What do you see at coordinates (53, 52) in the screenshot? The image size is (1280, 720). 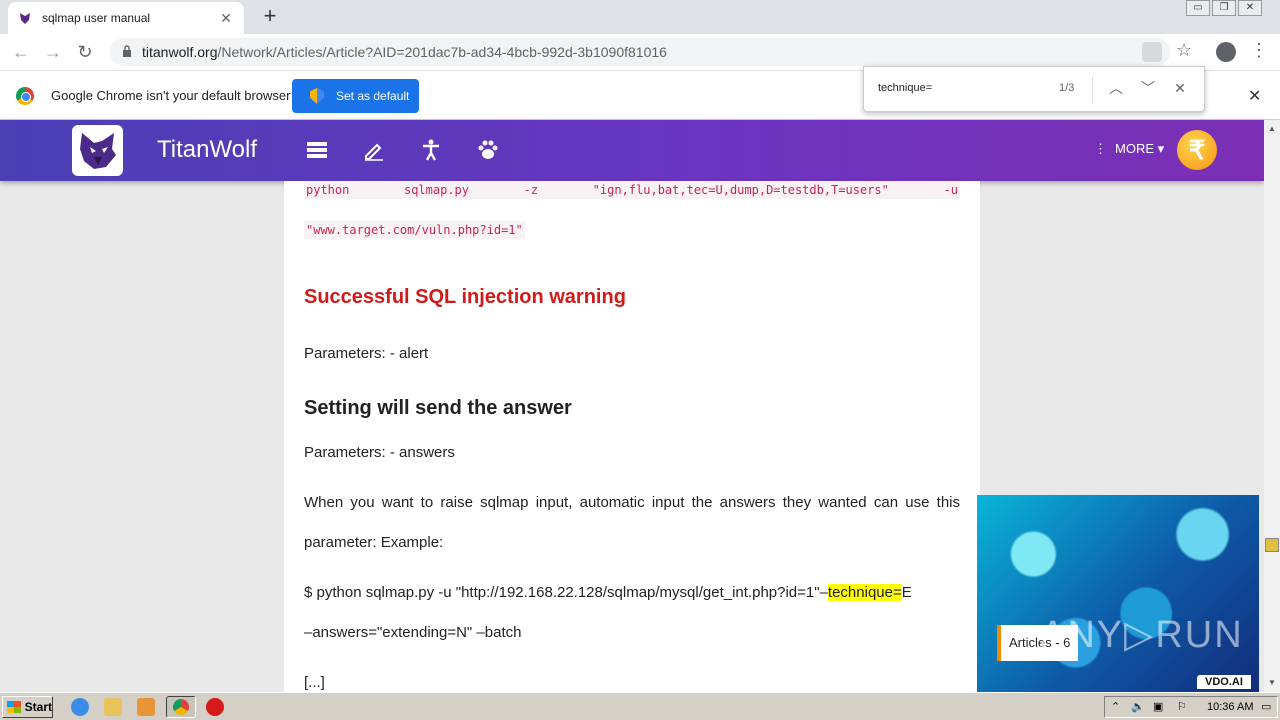 I see `forward-arrow-icon: →` at bounding box center [53, 52].